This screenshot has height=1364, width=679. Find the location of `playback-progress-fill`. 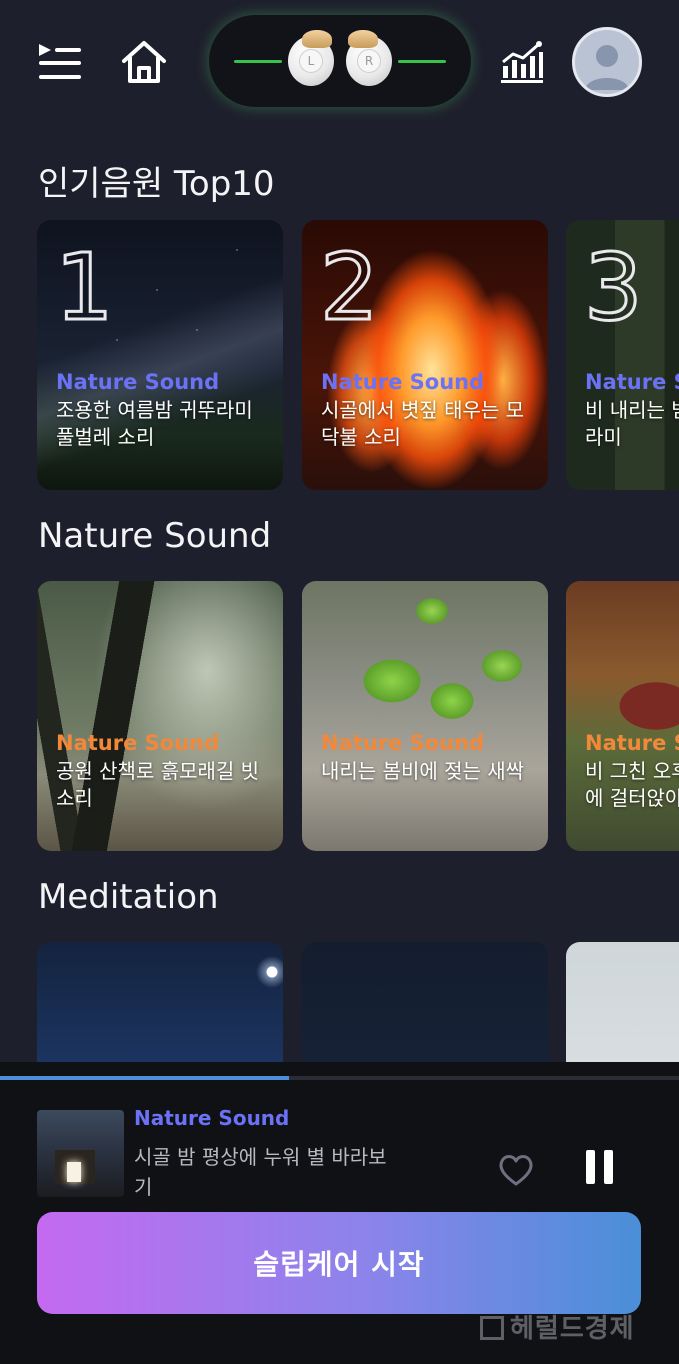

playback-progress-fill is located at coordinates (144, 1078).